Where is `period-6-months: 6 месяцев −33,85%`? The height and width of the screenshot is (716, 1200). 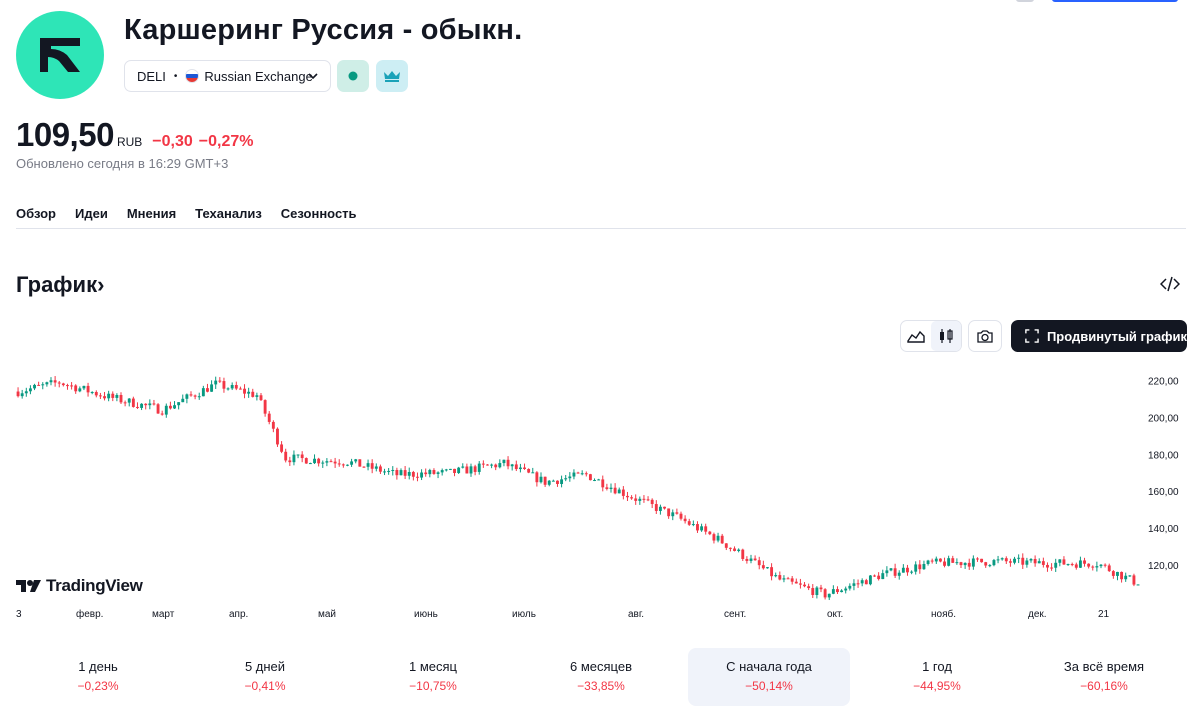
period-6-months: 6 месяцев −33,85% is located at coordinates (601, 677).